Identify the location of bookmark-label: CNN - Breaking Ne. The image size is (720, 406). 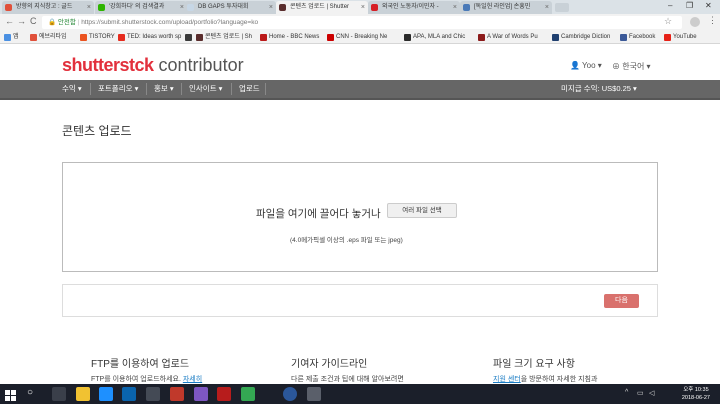
(362, 37).